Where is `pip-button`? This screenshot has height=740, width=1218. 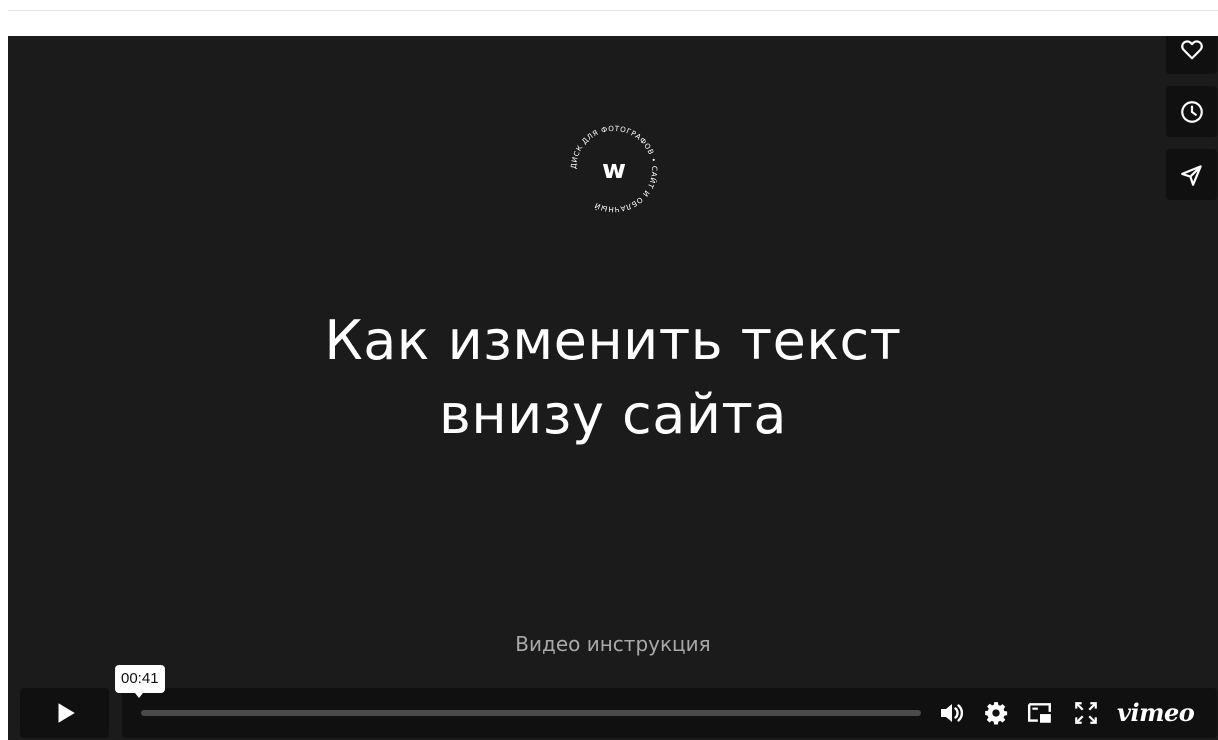
pip-button is located at coordinates (1040, 713).